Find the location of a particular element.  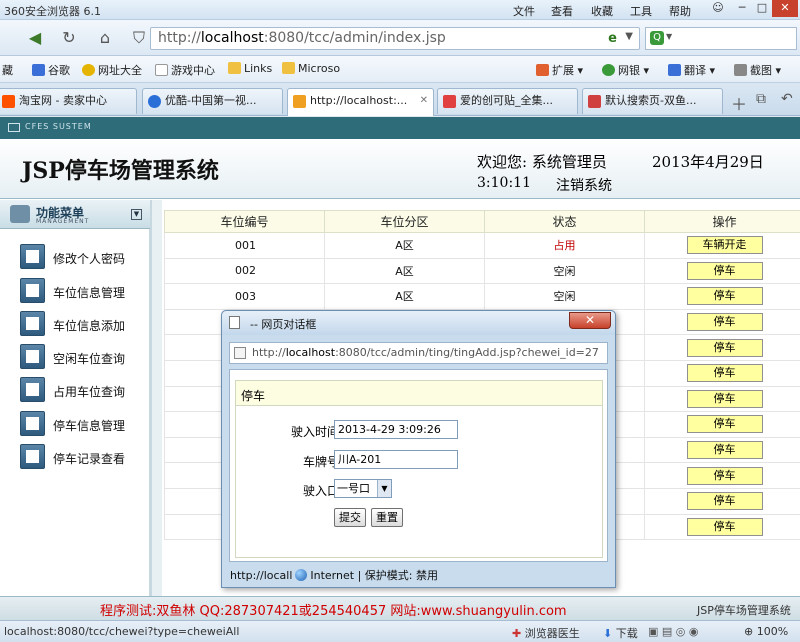

favorite-item-microsoft: Microso is located at coordinates (311, 68).